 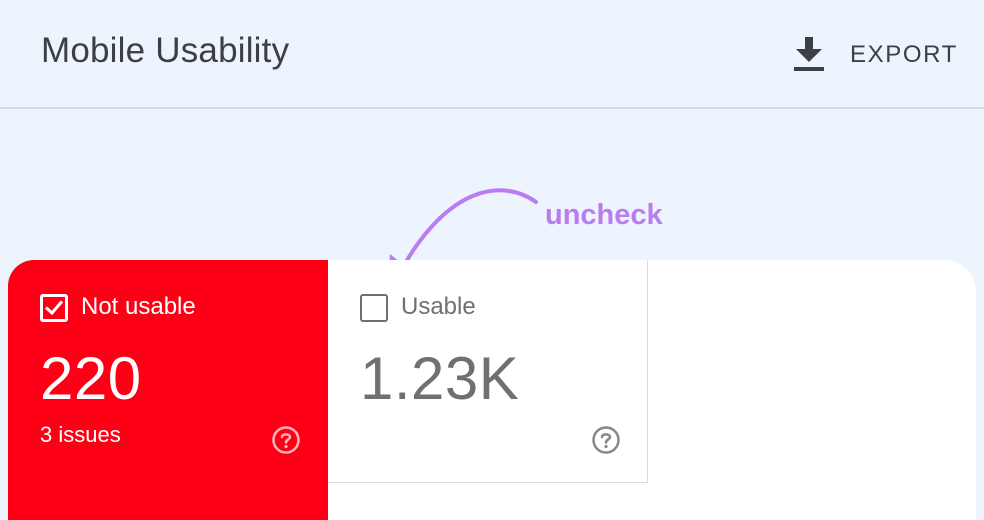 What do you see at coordinates (809, 54) in the screenshot?
I see `download-icon` at bounding box center [809, 54].